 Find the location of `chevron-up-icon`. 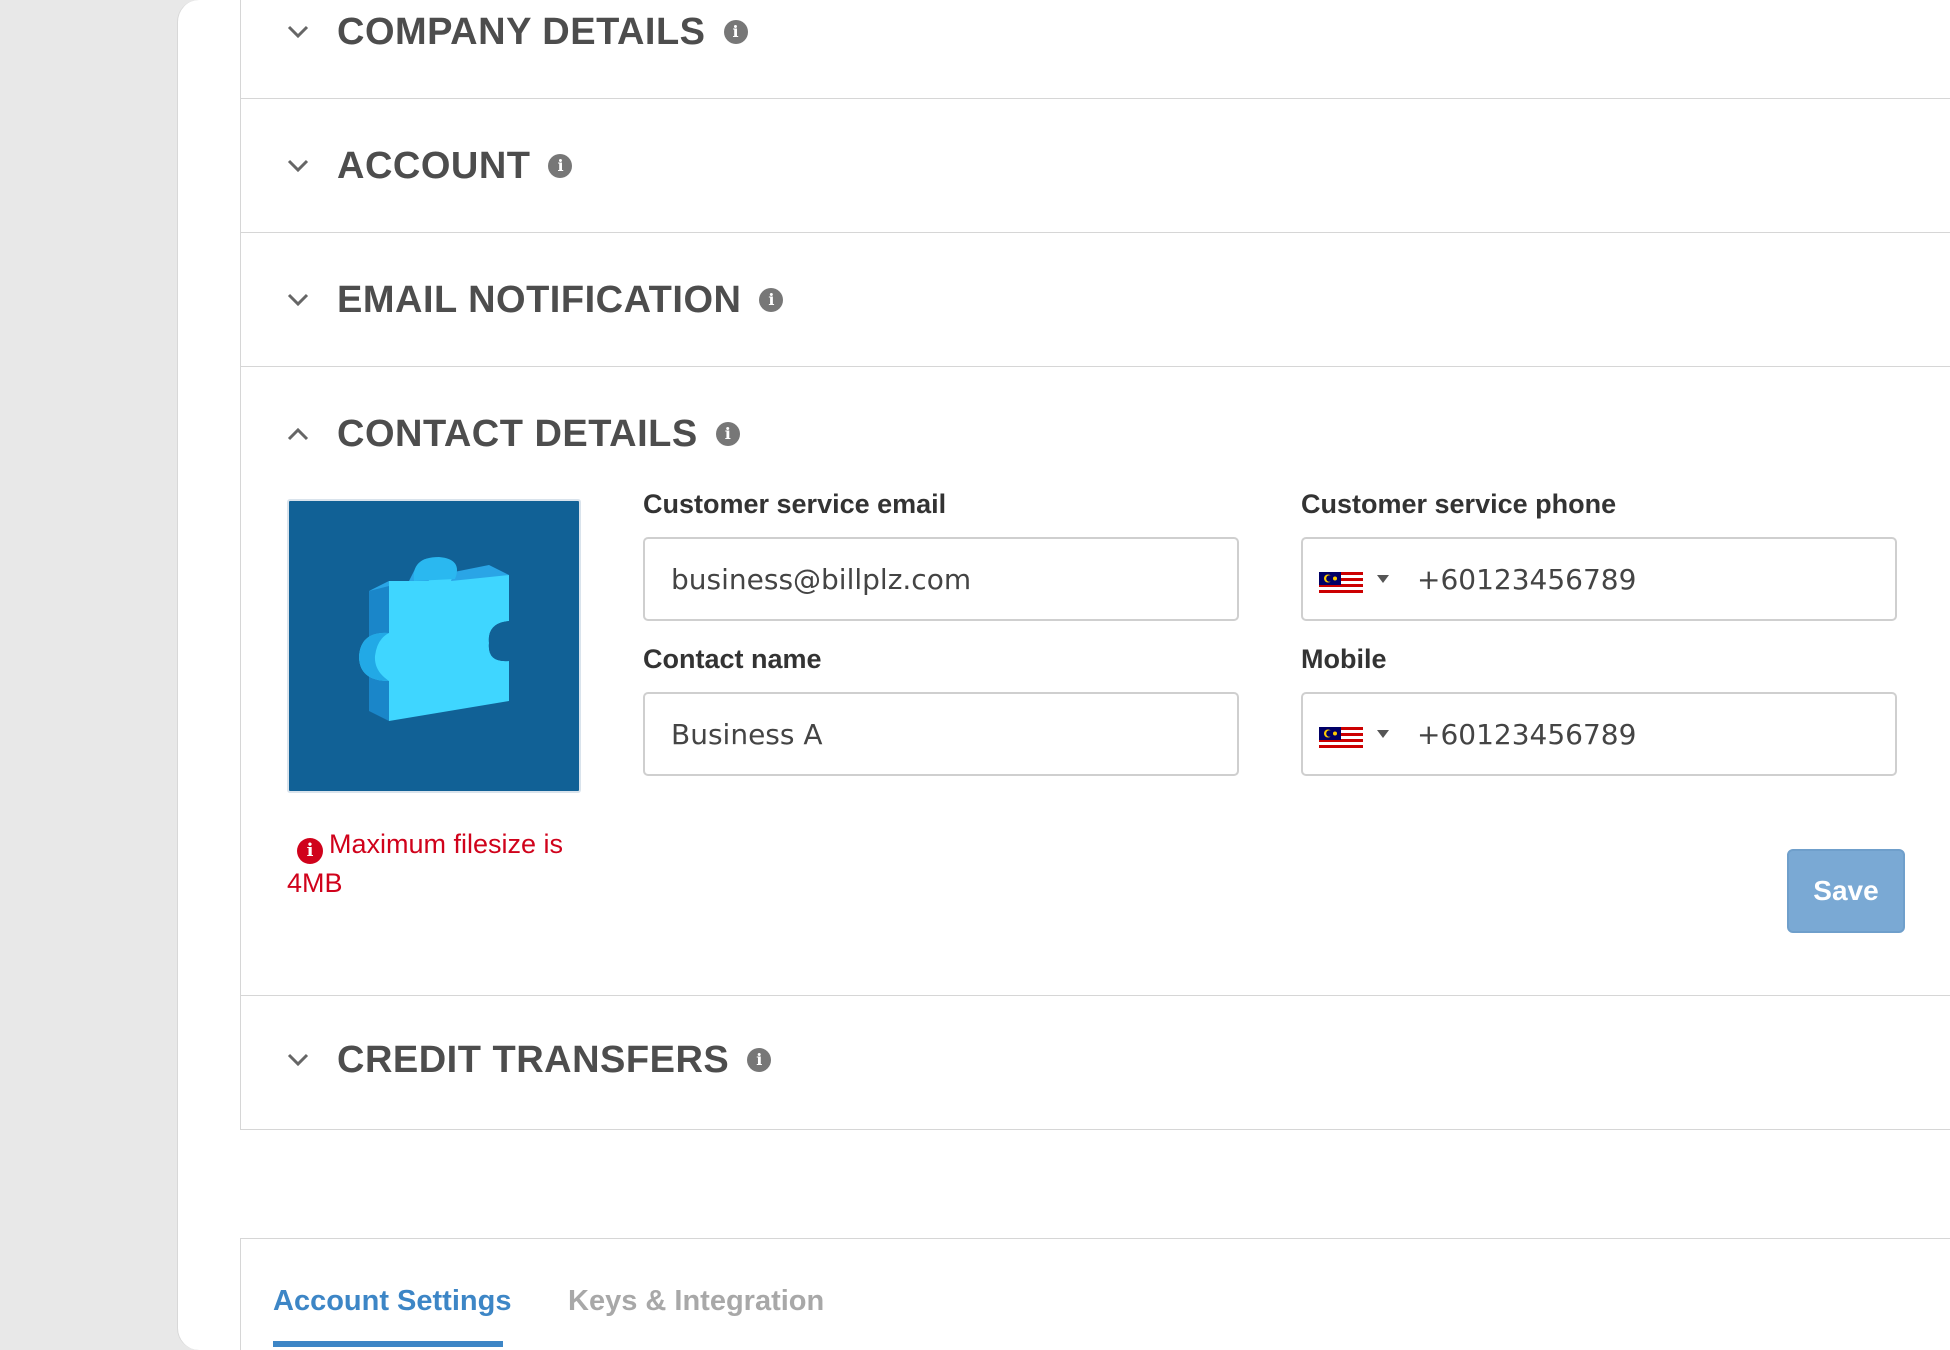

chevron-up-icon is located at coordinates (298, 434).